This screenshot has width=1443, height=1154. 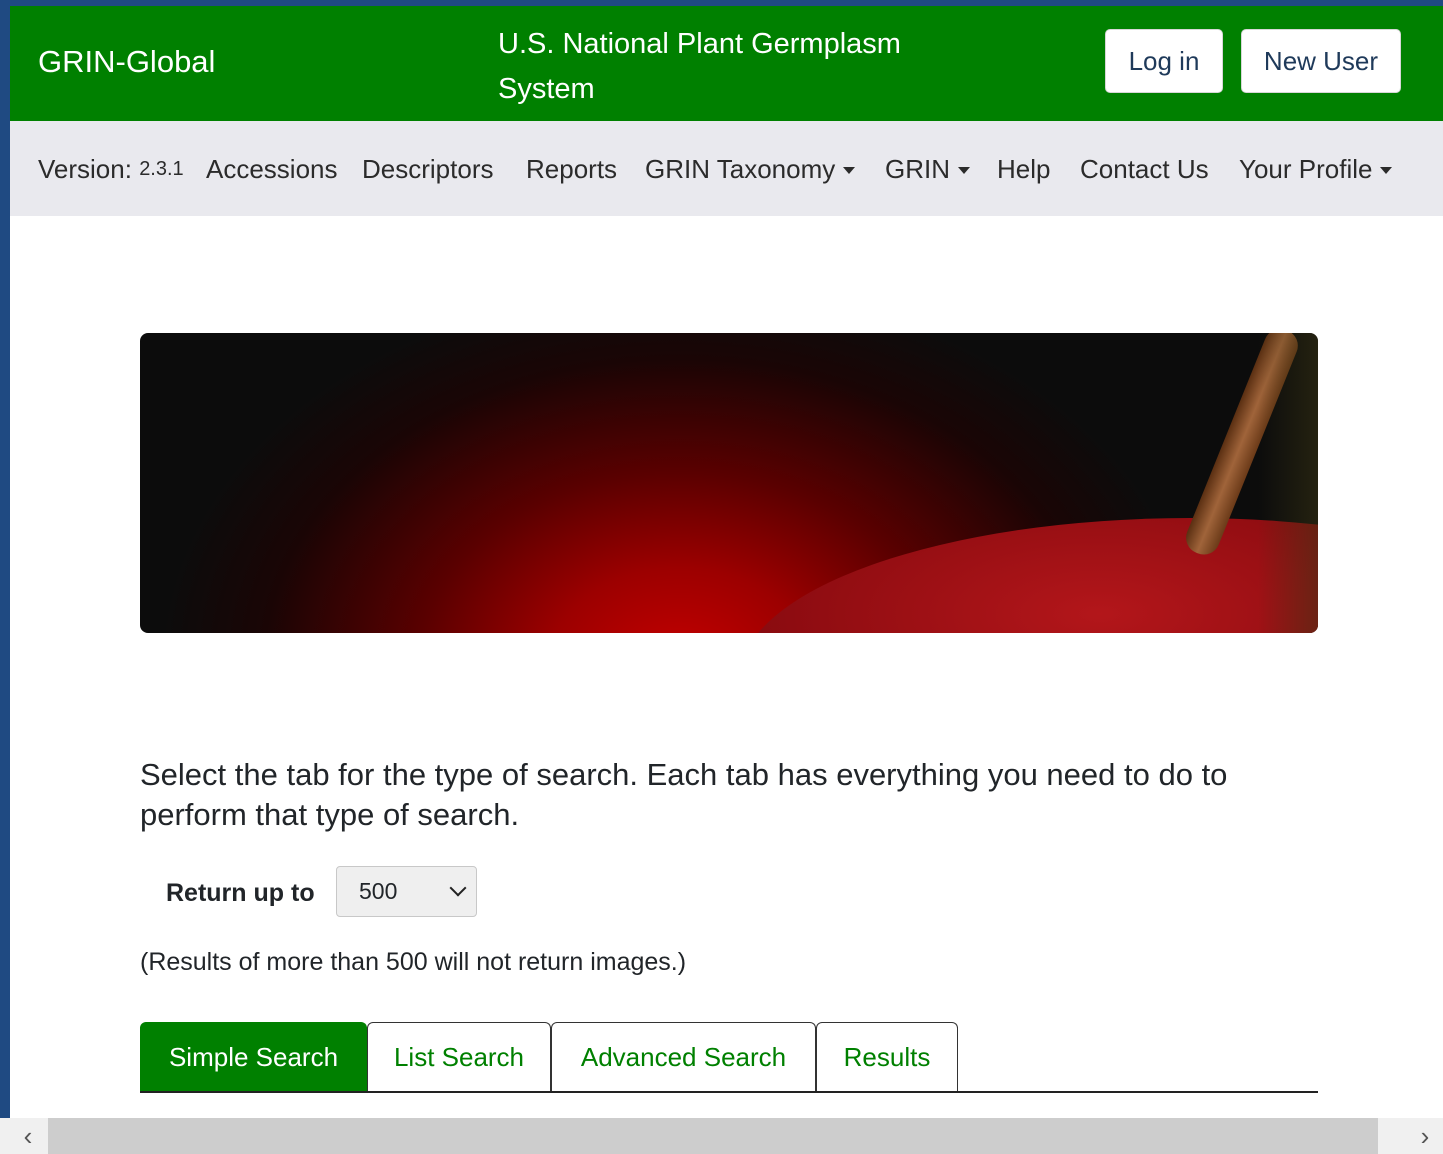 I want to click on site-title: U.S. National Plant Germplasm System, so click(x=699, y=66).